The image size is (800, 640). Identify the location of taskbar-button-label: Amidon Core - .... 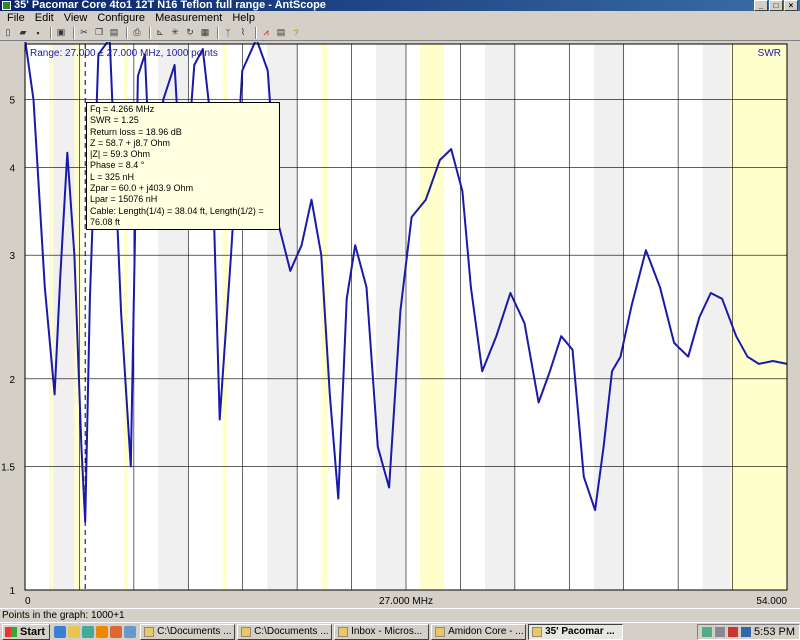
(486, 631).